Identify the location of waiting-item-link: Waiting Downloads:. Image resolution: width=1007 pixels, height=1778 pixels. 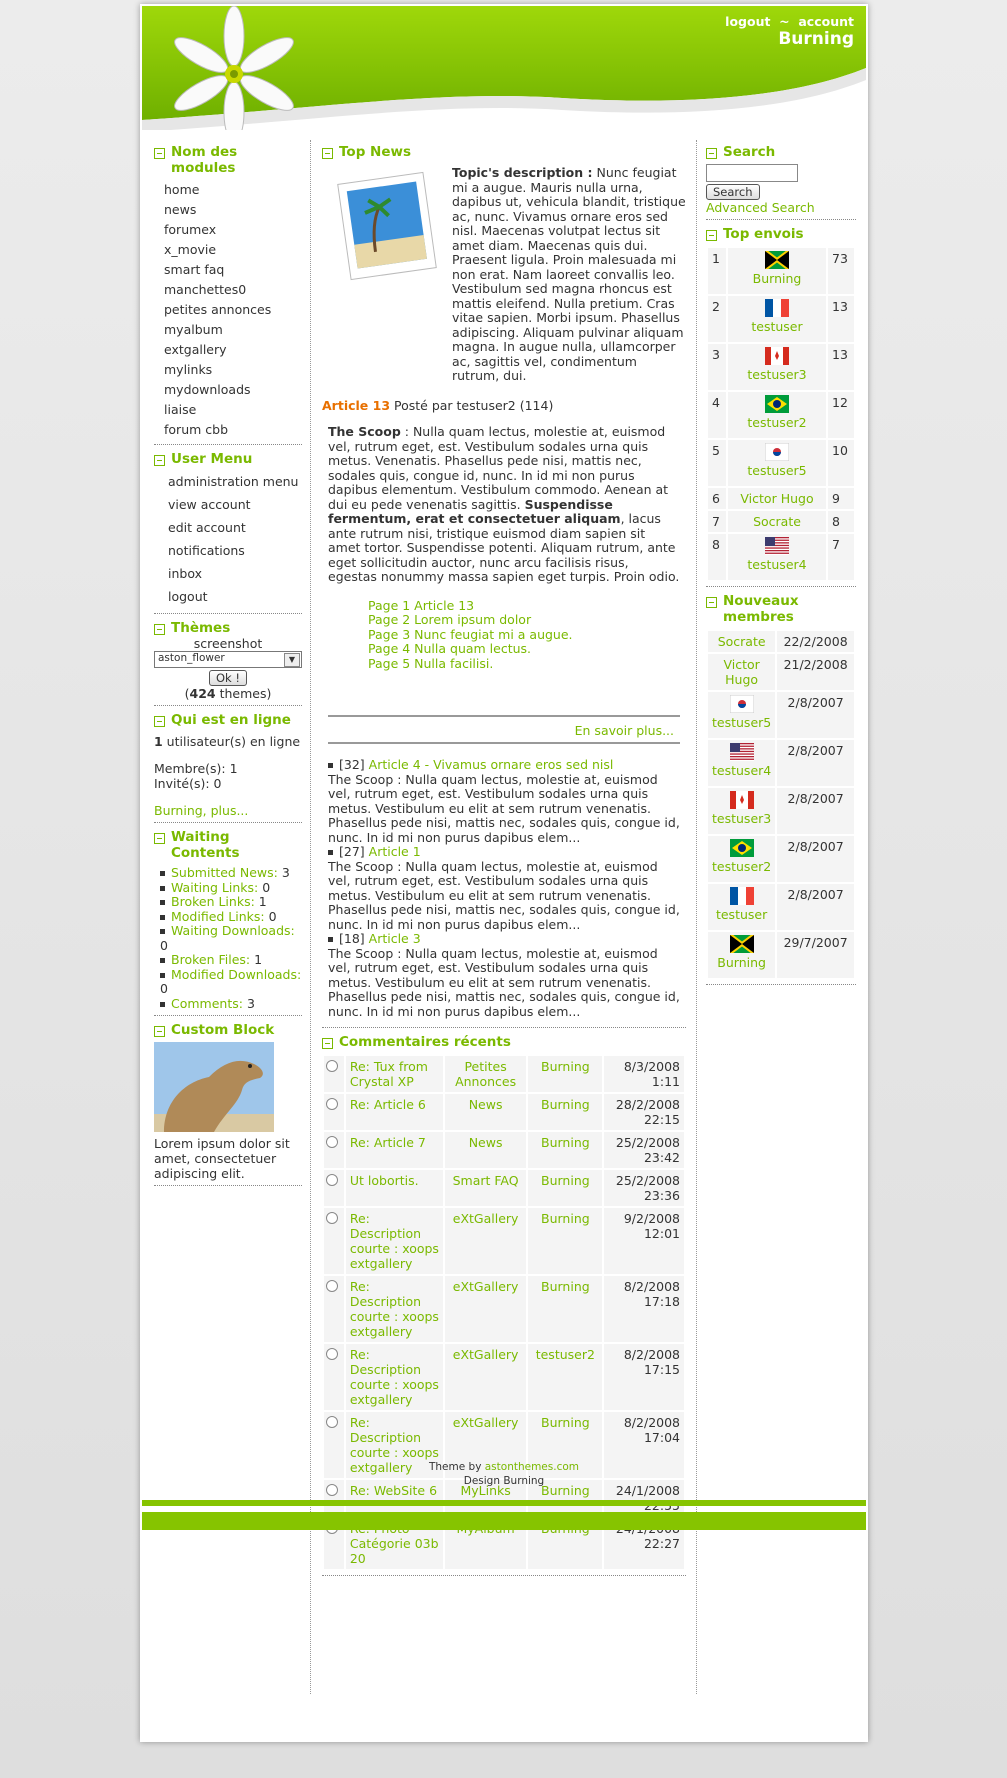
(233, 930).